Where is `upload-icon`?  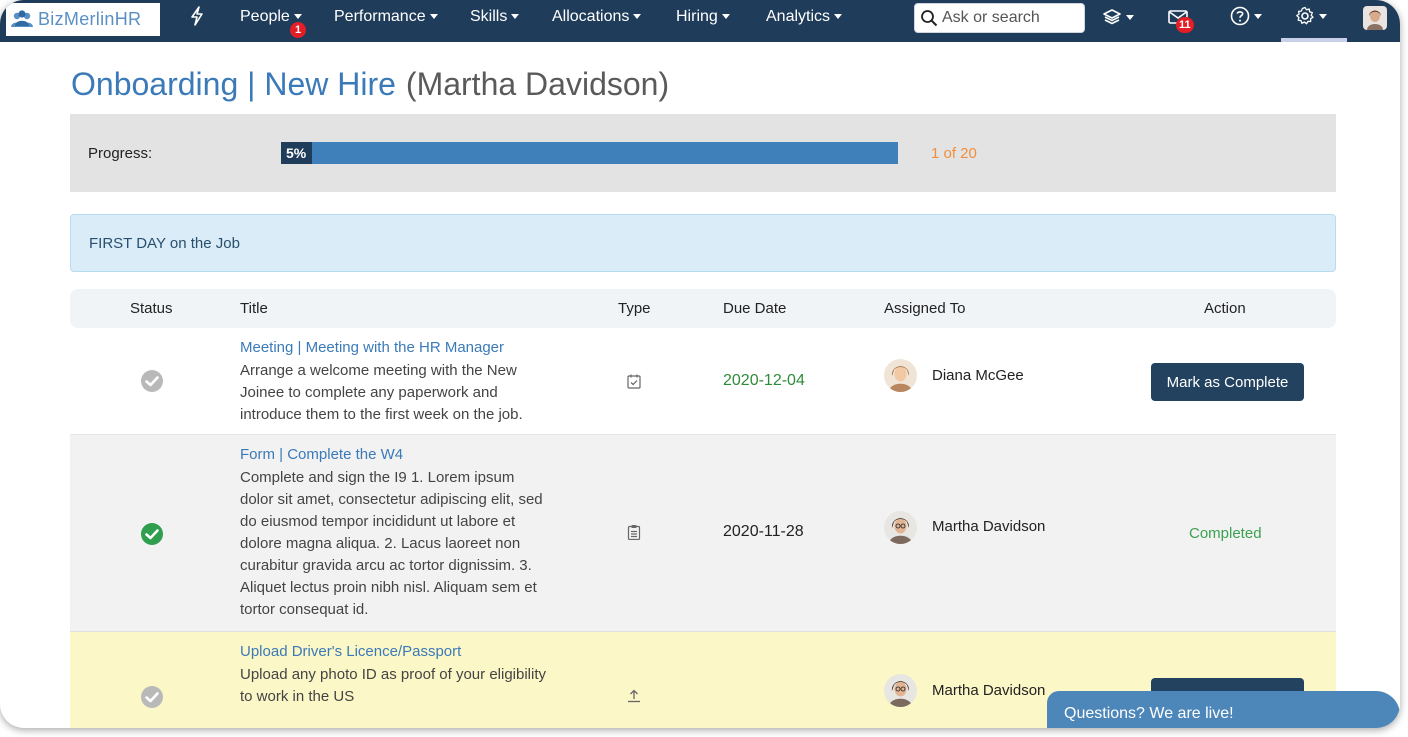 upload-icon is located at coordinates (634, 696).